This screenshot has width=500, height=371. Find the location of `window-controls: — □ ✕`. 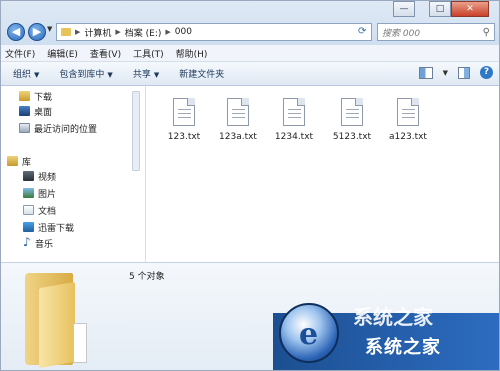

window-controls: — □ ✕ is located at coordinates (441, 9).